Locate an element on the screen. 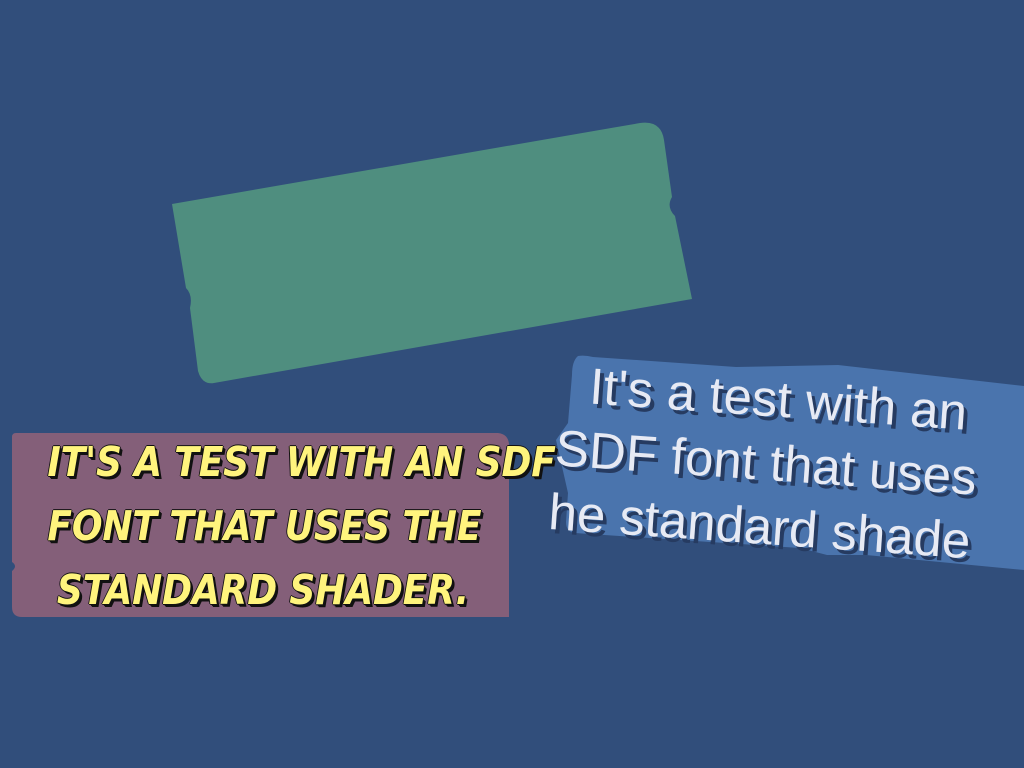 This screenshot has height=768, width=1024. comic-text-line-2: FONT THAT USES THE is located at coordinates (264, 526).